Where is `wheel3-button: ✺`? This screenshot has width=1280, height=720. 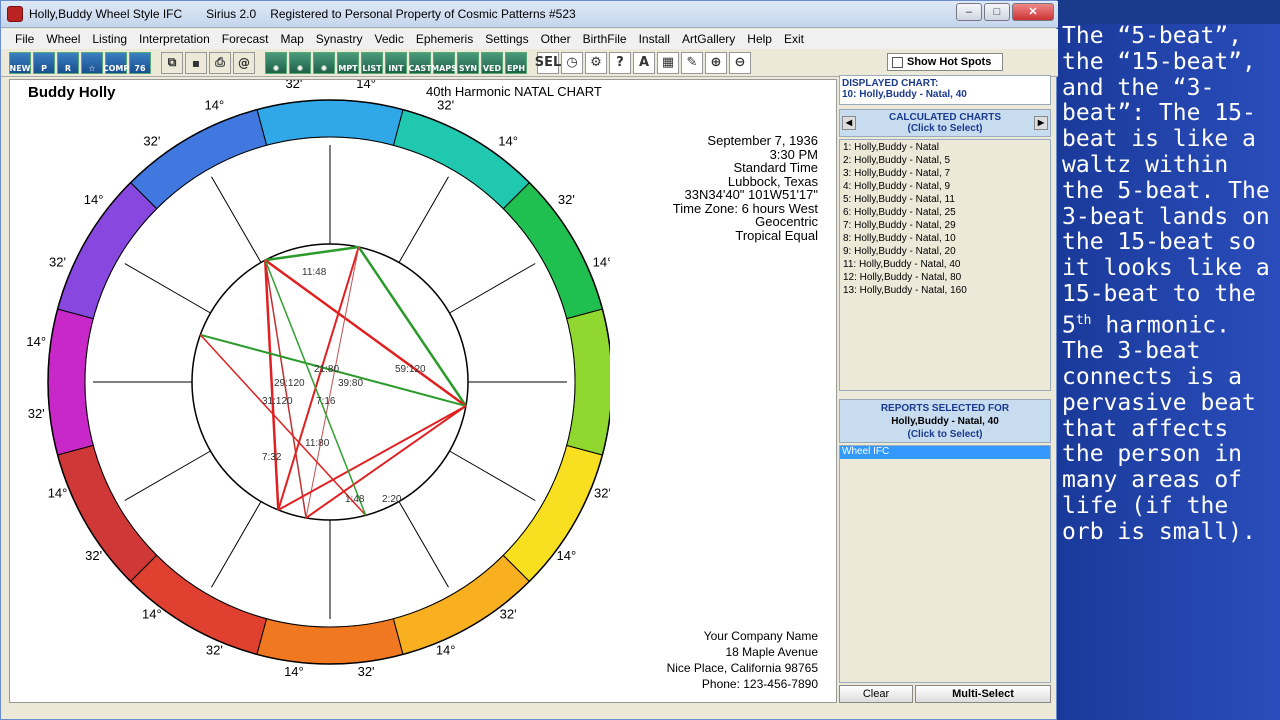
wheel3-button: ✺ is located at coordinates (324, 62).